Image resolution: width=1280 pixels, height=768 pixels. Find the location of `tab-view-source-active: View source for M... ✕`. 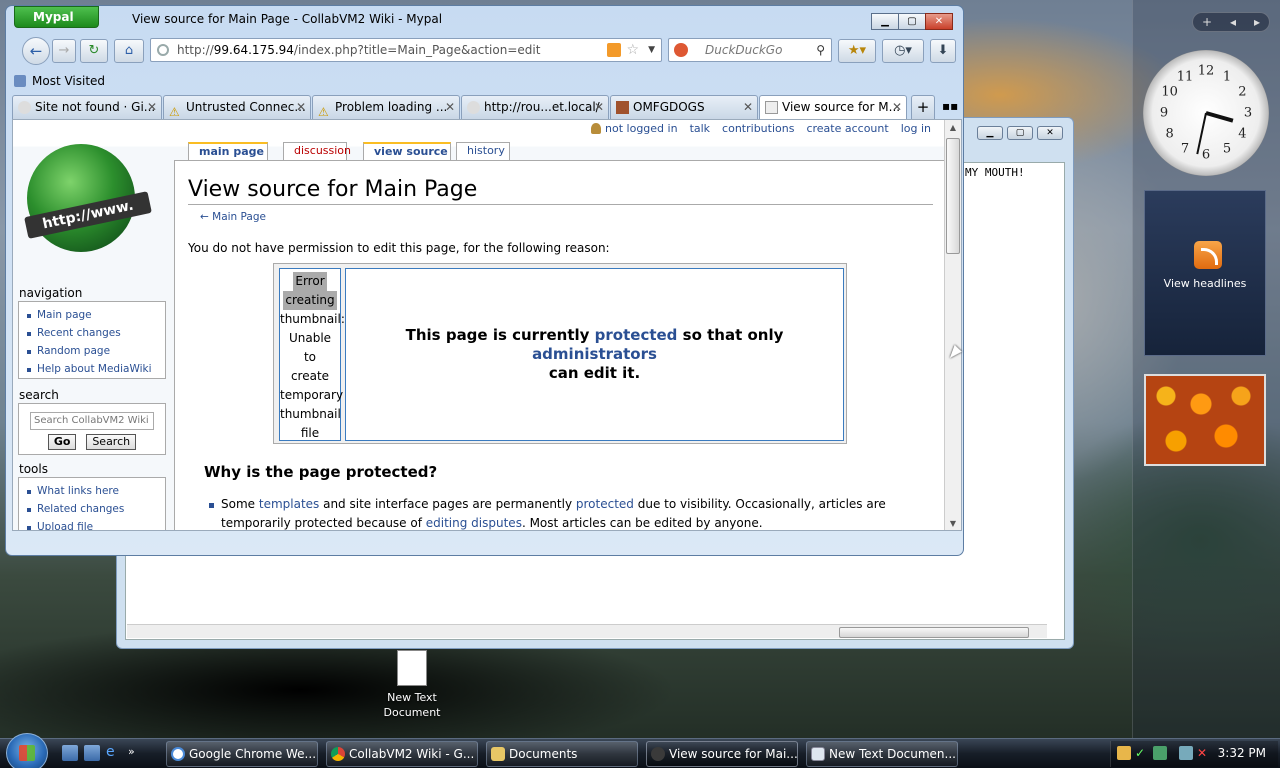

tab-view-source-active: View source for M... ✕ is located at coordinates (833, 107).